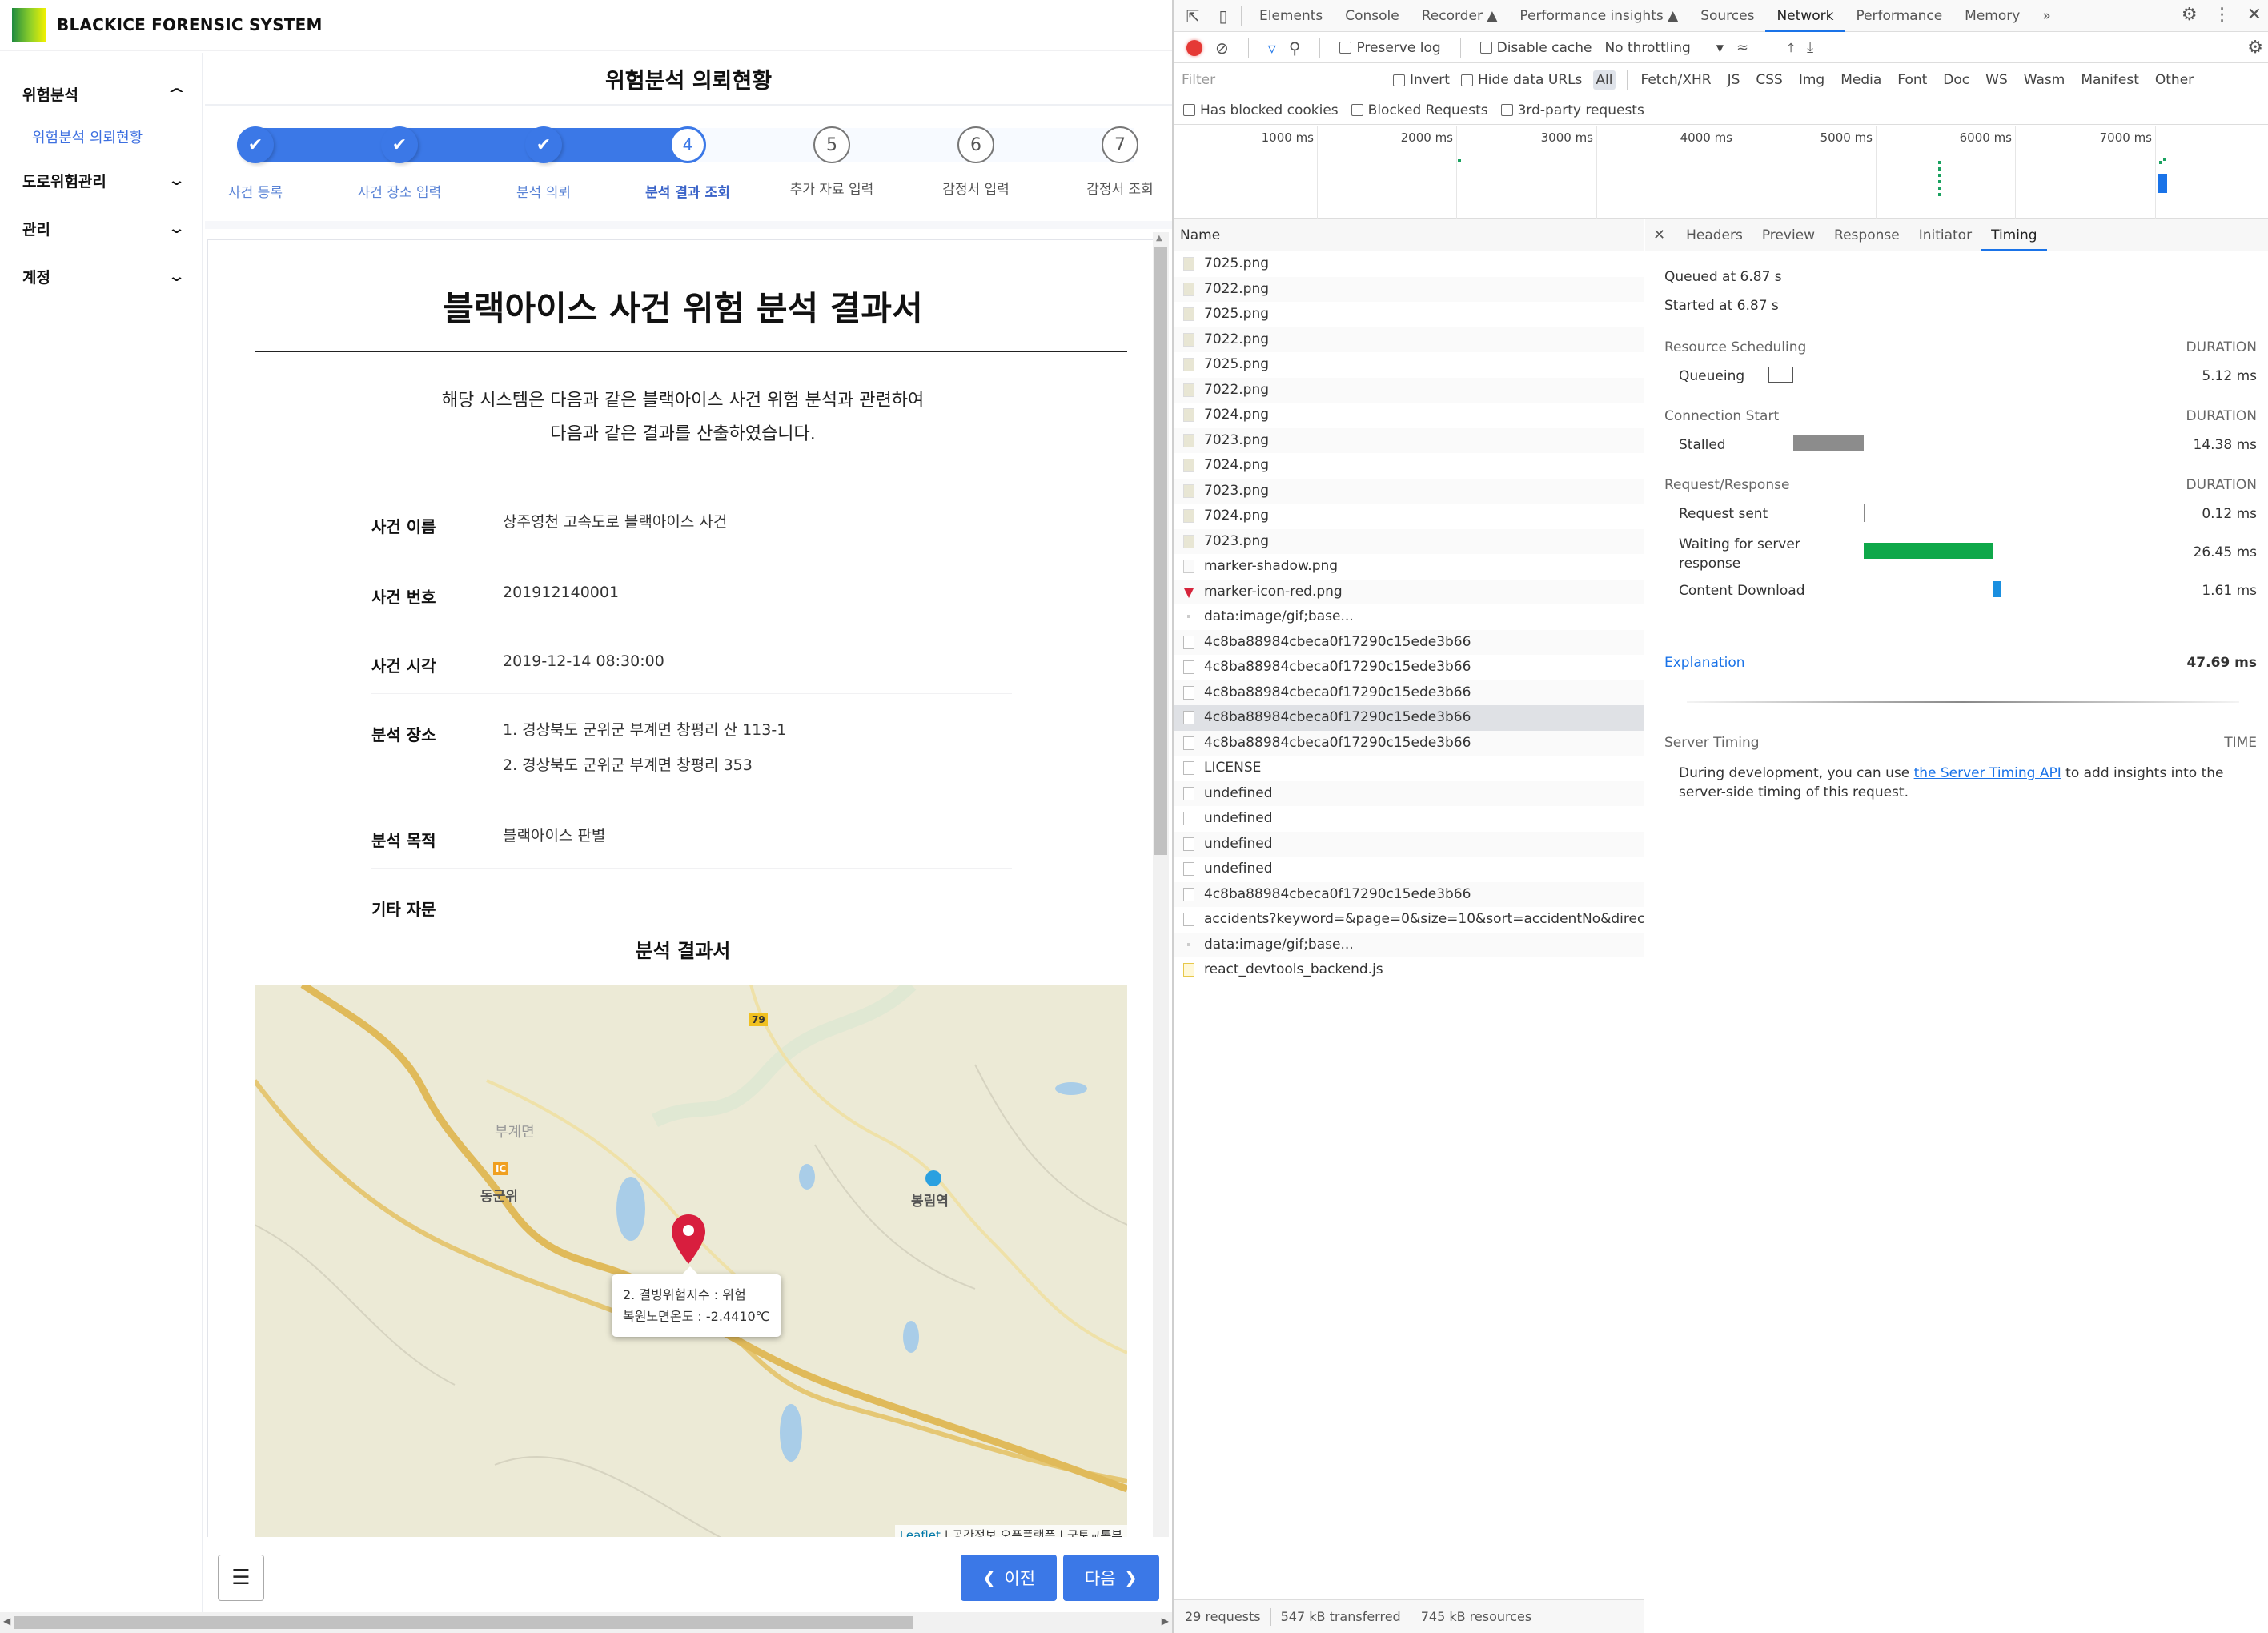 The height and width of the screenshot is (1633, 2268). I want to click on filter-funnel-icon: ▿, so click(1272, 48).